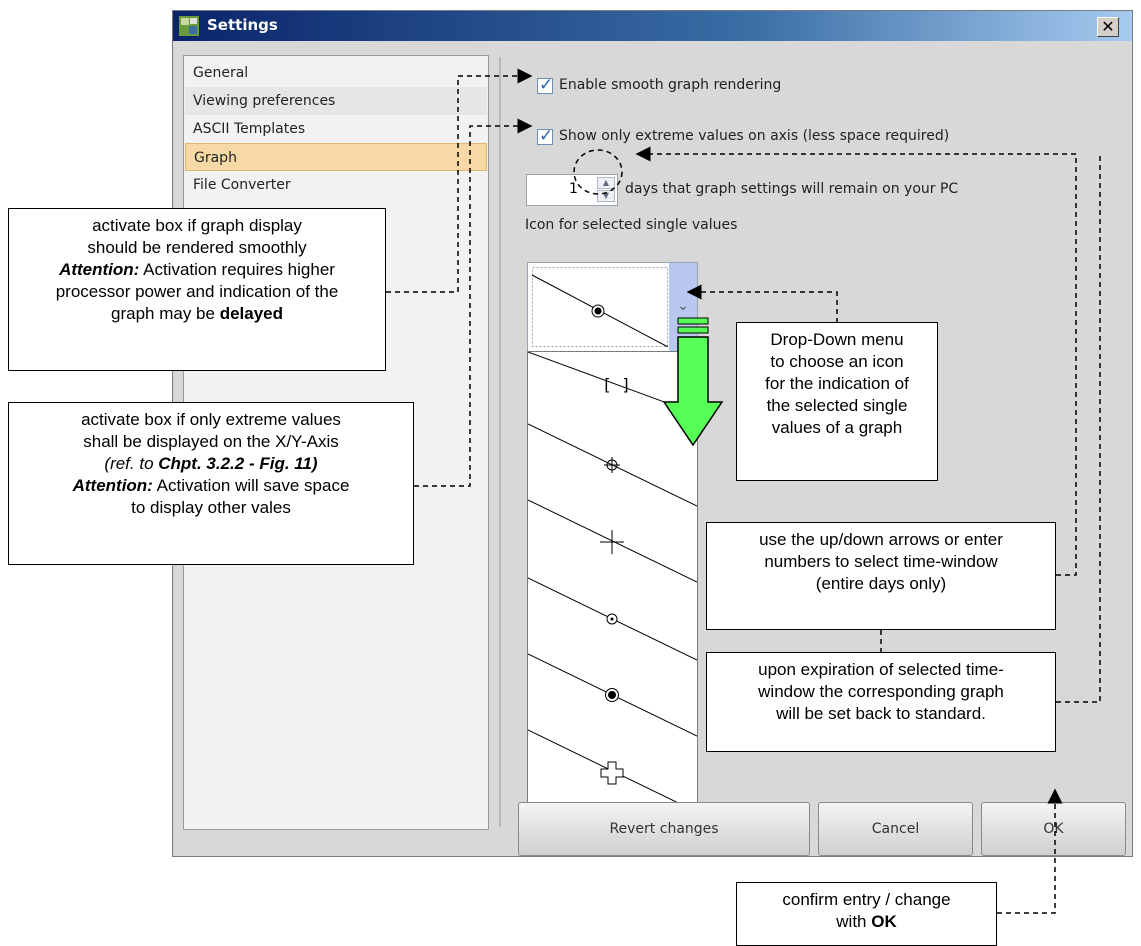  I want to click on icon-option-filled-circle, so click(612, 695).